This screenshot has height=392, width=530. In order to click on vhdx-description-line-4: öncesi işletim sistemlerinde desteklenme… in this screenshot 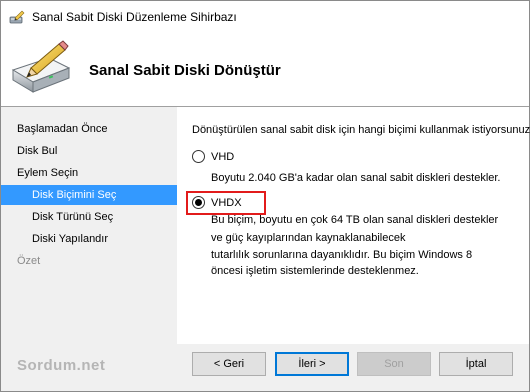, I will do `click(315, 271)`.